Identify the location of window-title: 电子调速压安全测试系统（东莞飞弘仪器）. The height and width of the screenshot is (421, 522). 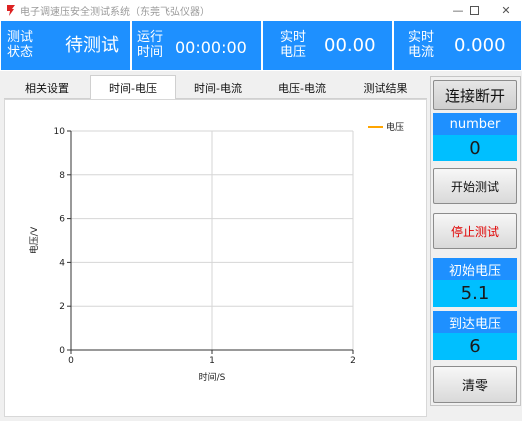
(115, 12).